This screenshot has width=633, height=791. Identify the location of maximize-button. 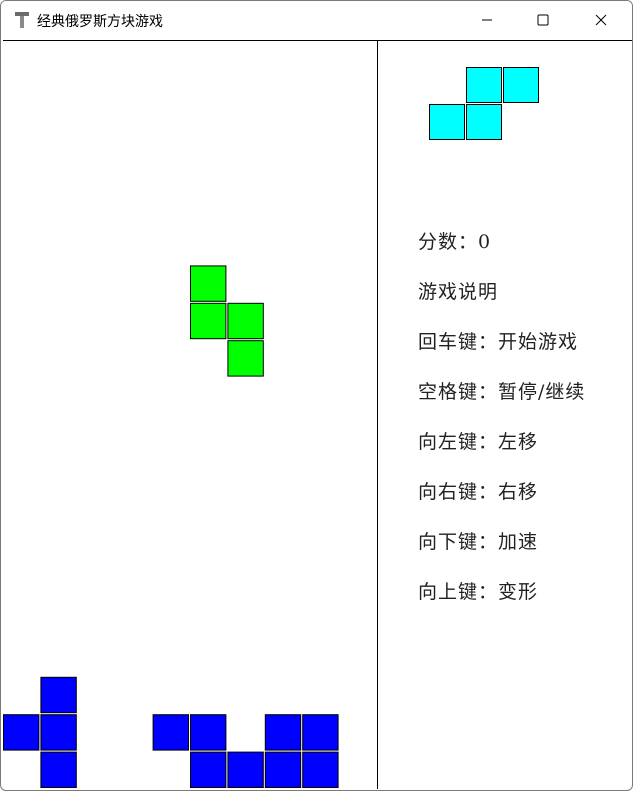
(543, 20).